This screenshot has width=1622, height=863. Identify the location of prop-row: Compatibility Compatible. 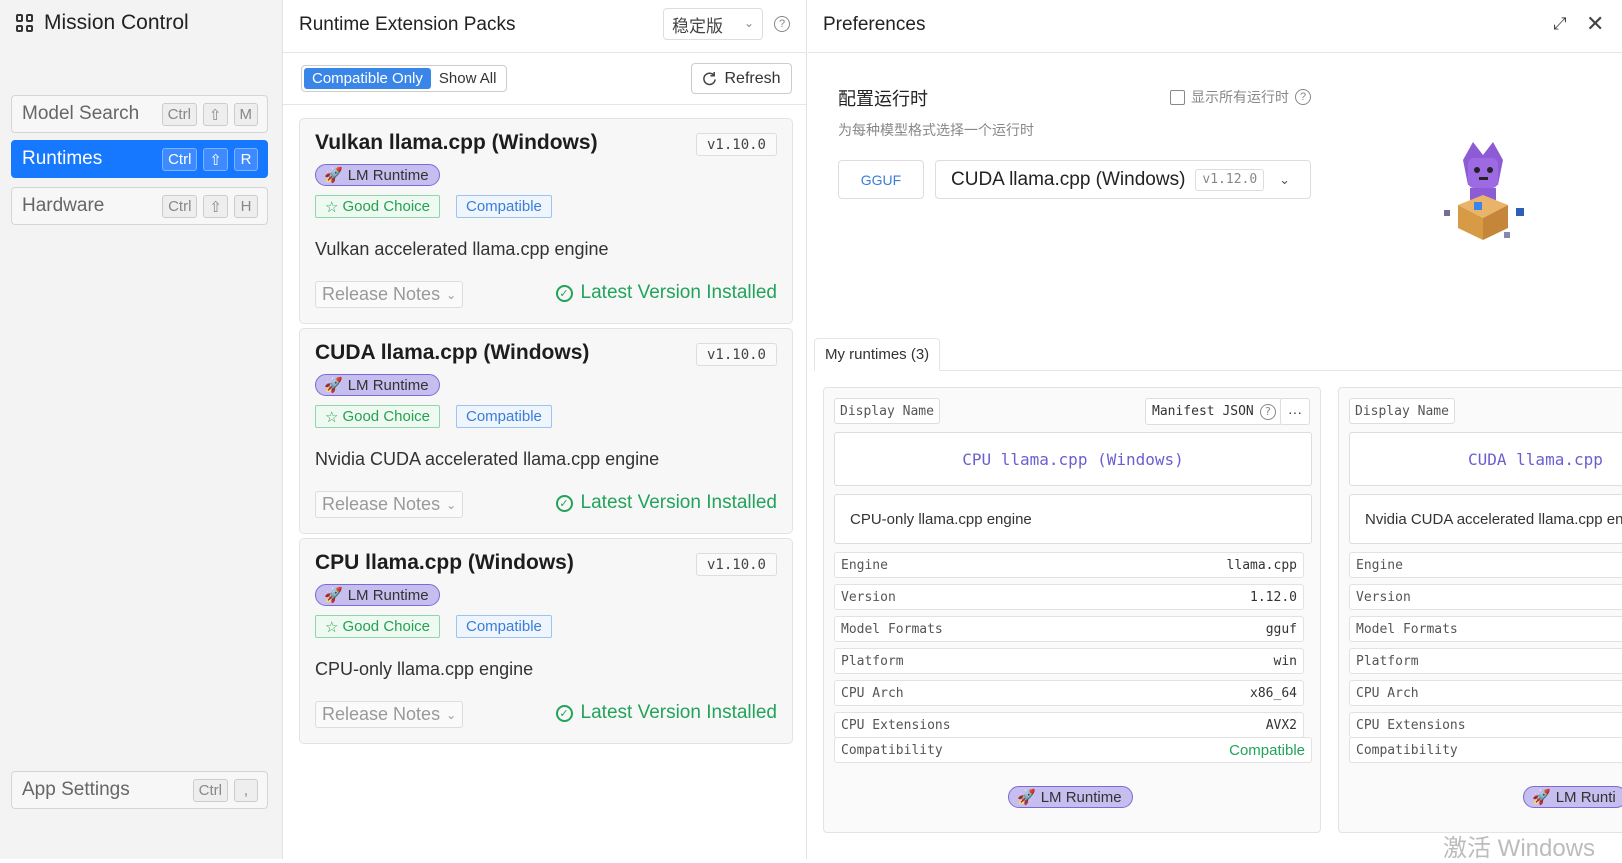
(1073, 750).